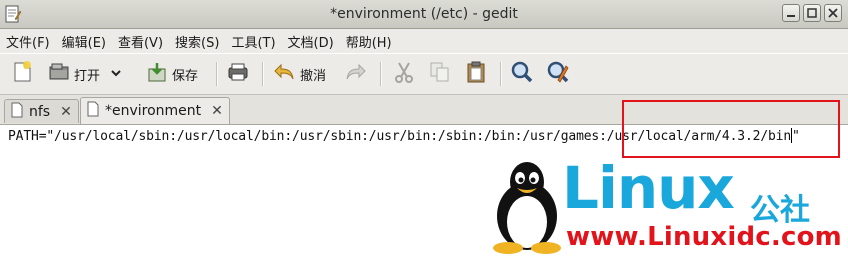 Image resolution: width=848 pixels, height=258 pixels. What do you see at coordinates (140, 41) in the screenshot?
I see `menu-view: 查看(V)` at bounding box center [140, 41].